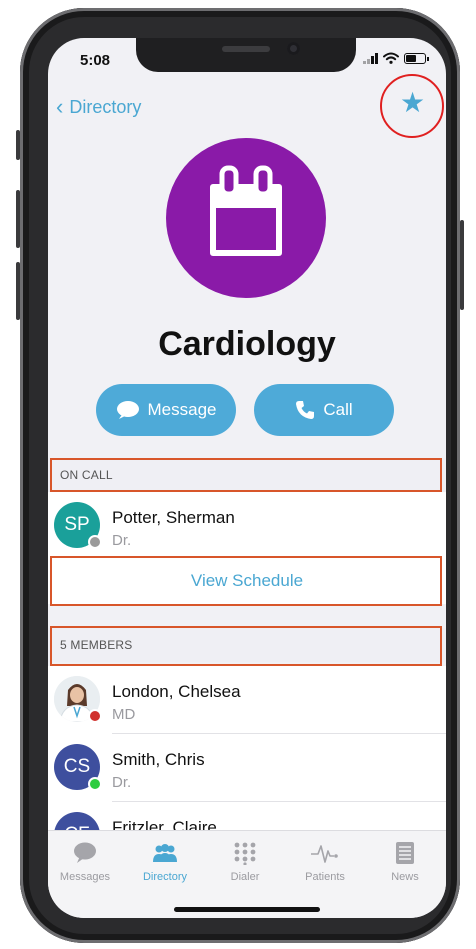  I want to click on tab-label: Patients, so click(325, 877).